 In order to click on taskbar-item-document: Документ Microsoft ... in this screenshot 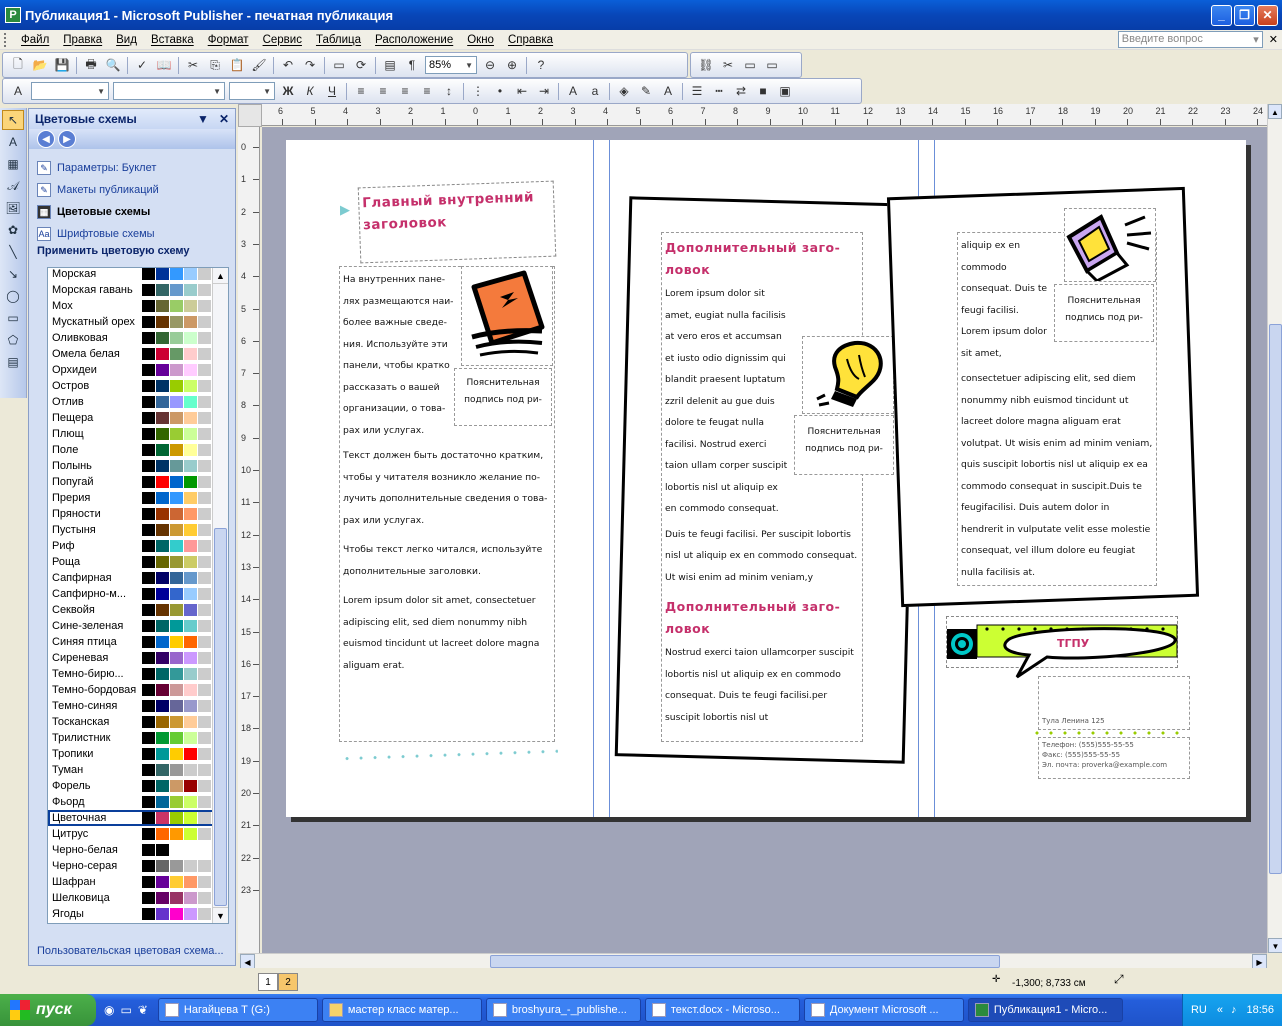, I will do `click(883, 1010)`.